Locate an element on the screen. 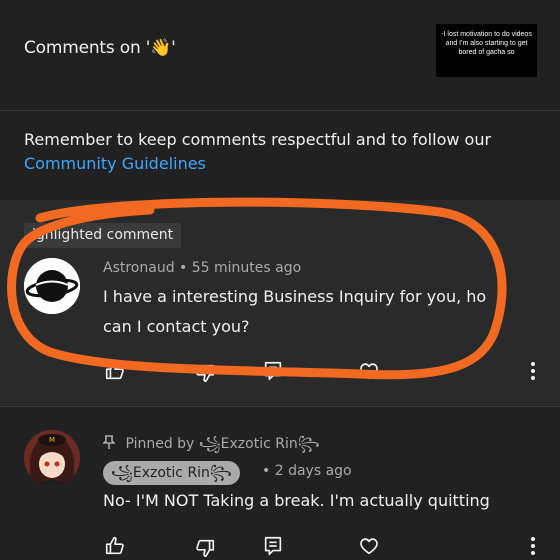 The width and height of the screenshot is (560, 560). pinned-by-name: ꧁Exzotic Rin꧂ is located at coordinates (259, 444).